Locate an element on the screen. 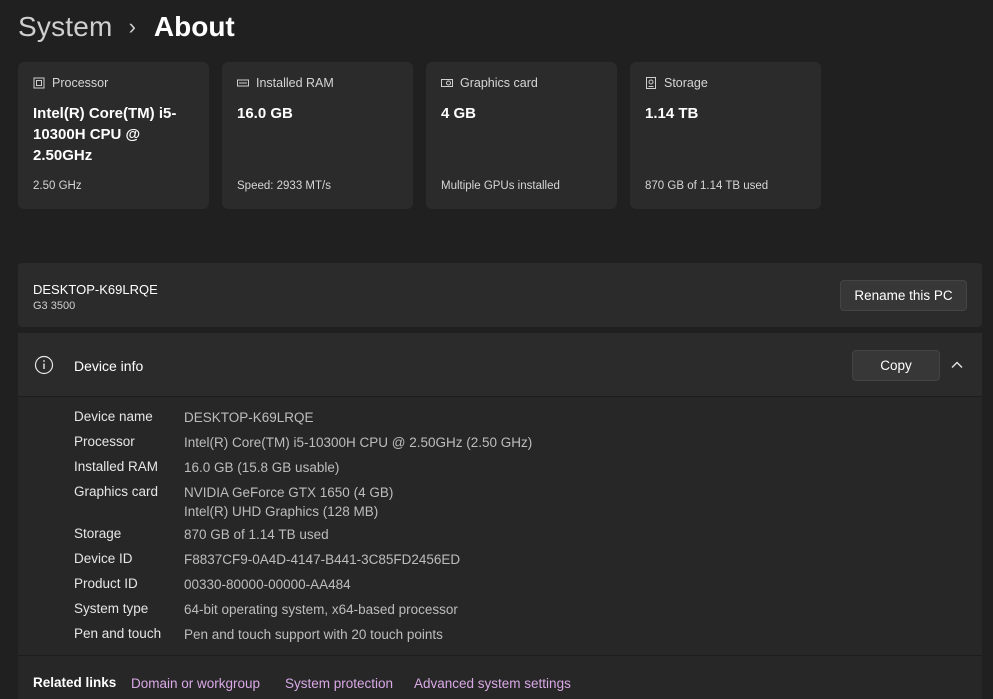 The image size is (993, 699). card-sub: 870 GB of 1.14 TB used is located at coordinates (707, 186).